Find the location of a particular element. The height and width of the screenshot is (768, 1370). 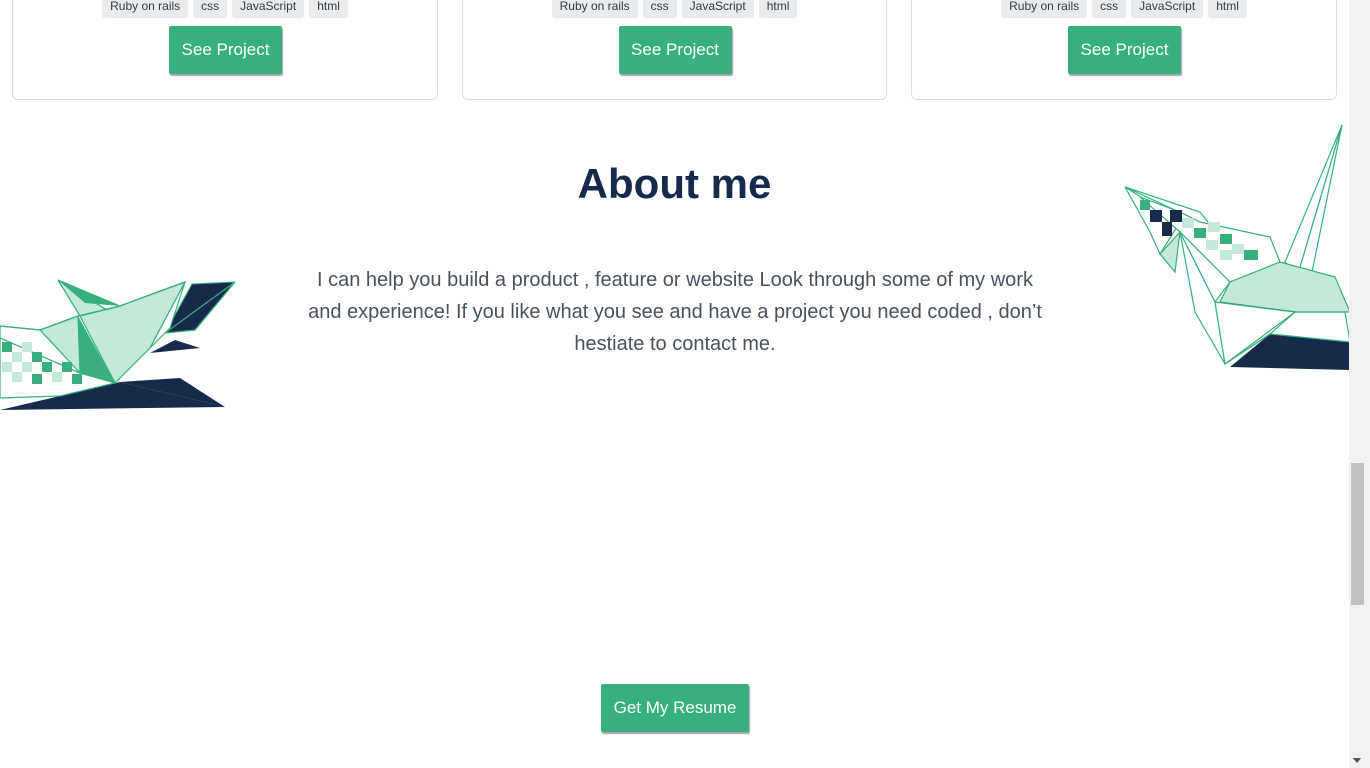

scroll-down-arrow-icon is located at coordinates (1357, 760).